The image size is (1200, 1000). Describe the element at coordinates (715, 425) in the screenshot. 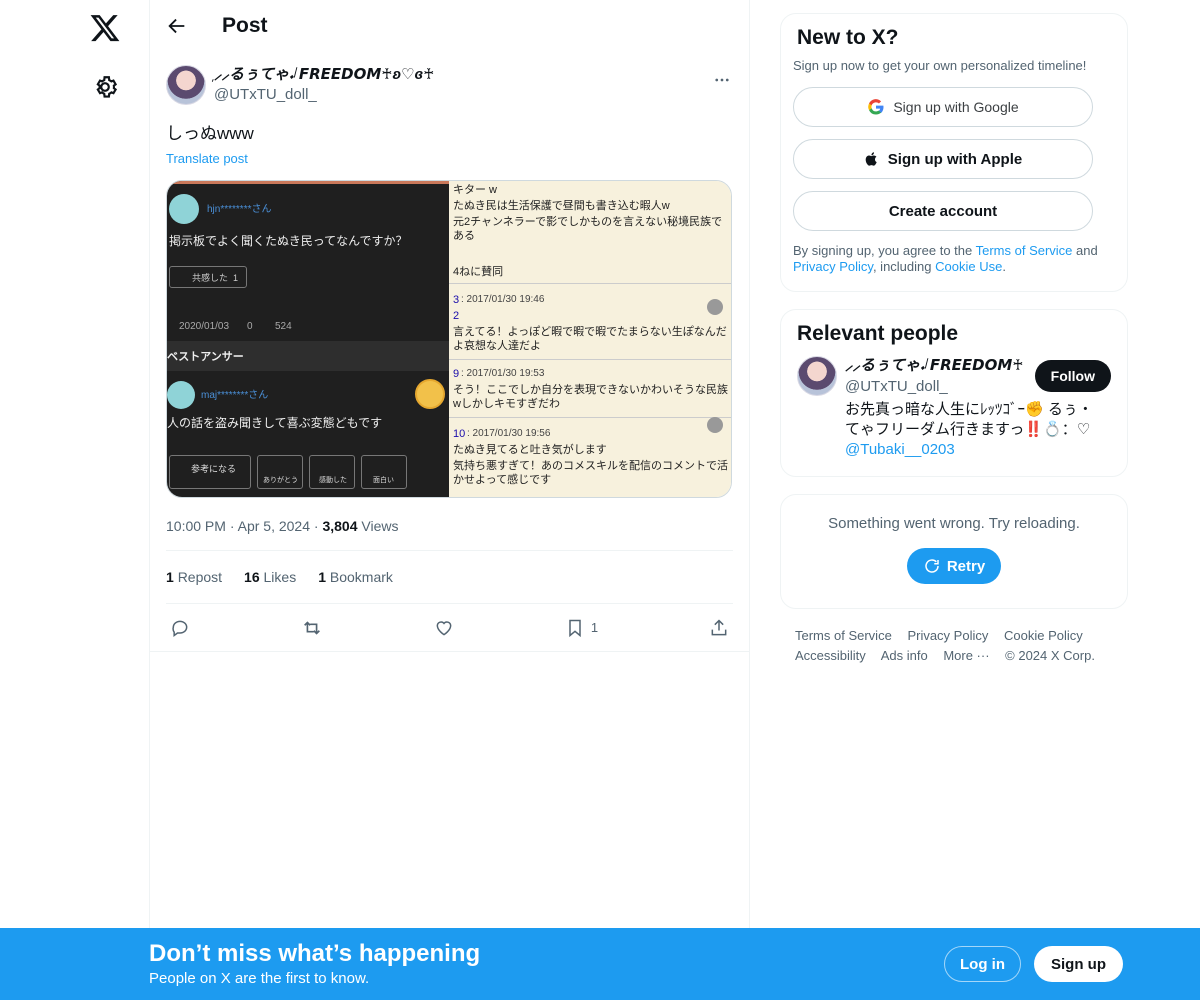

I see `chevron-up-icon` at that location.